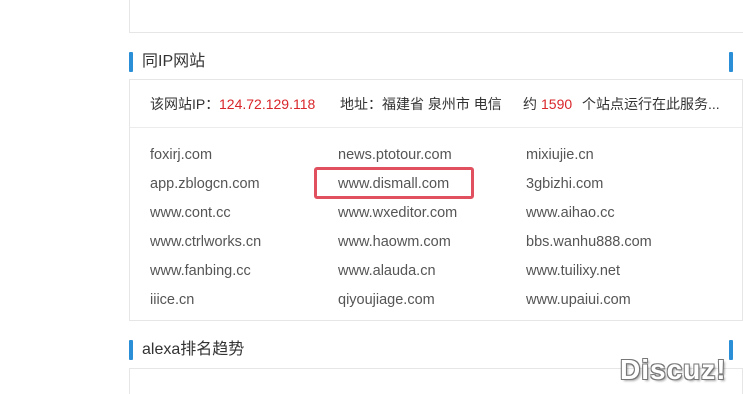 The image size is (743, 394). Describe the element at coordinates (181, 155) in the screenshot. I see `site-link: foxirj.com` at that location.